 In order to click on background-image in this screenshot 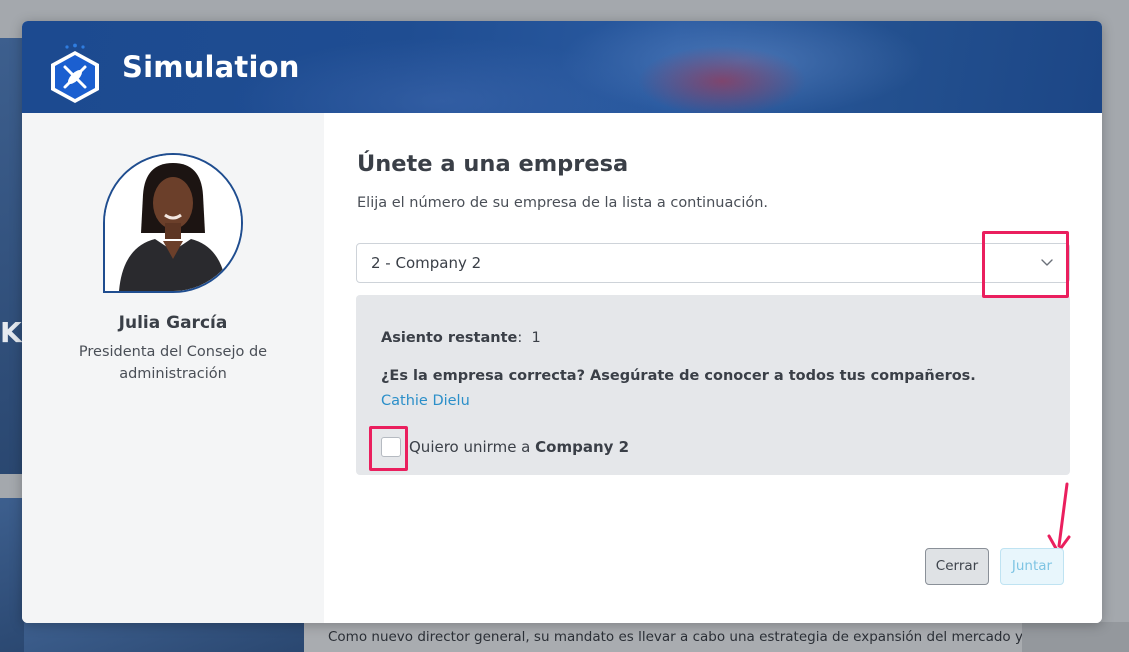, I will do `click(164, 637)`.